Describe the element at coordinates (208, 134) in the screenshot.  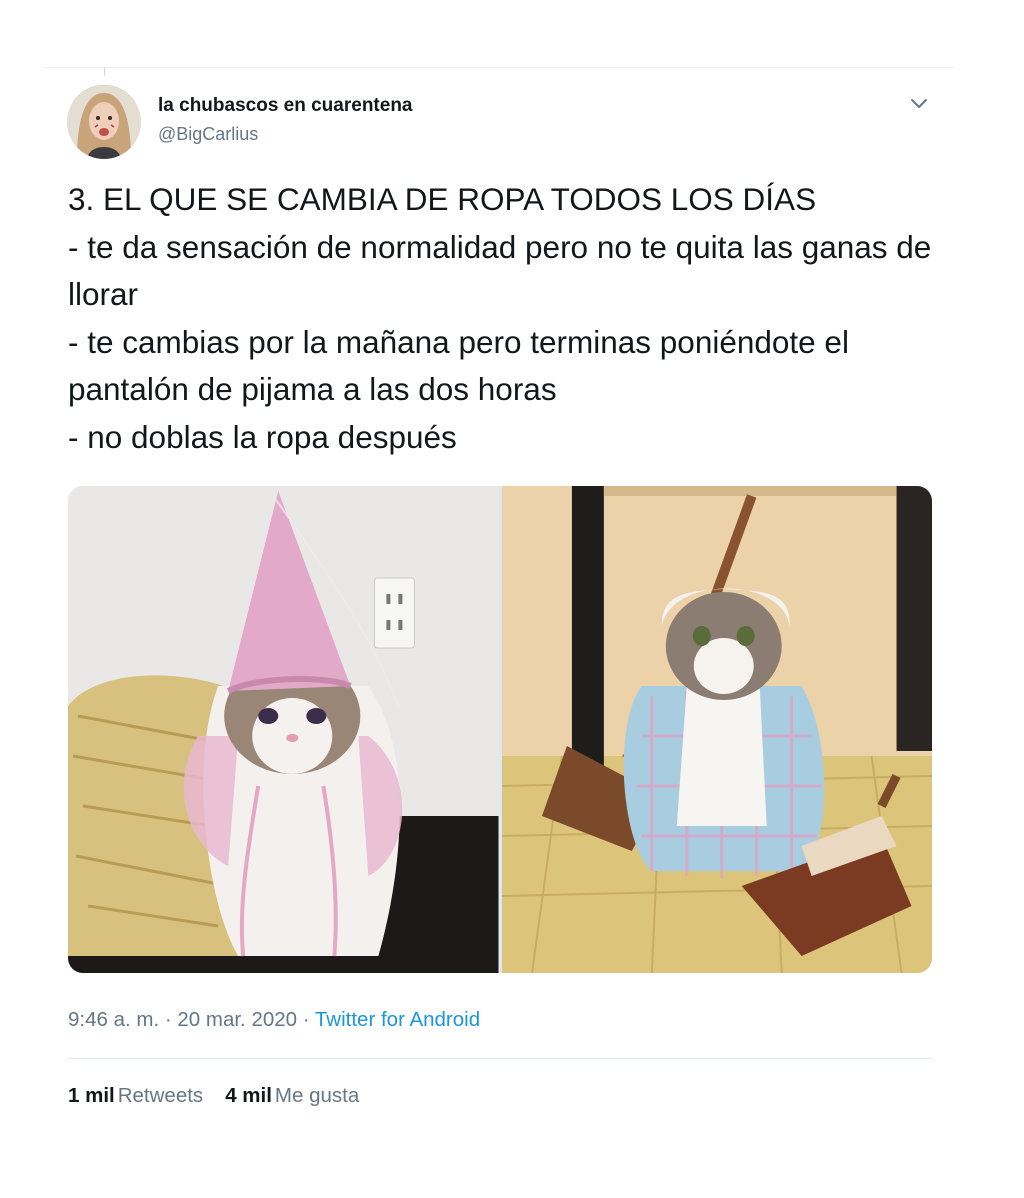
I see `author-handle: @BigCarlius` at that location.